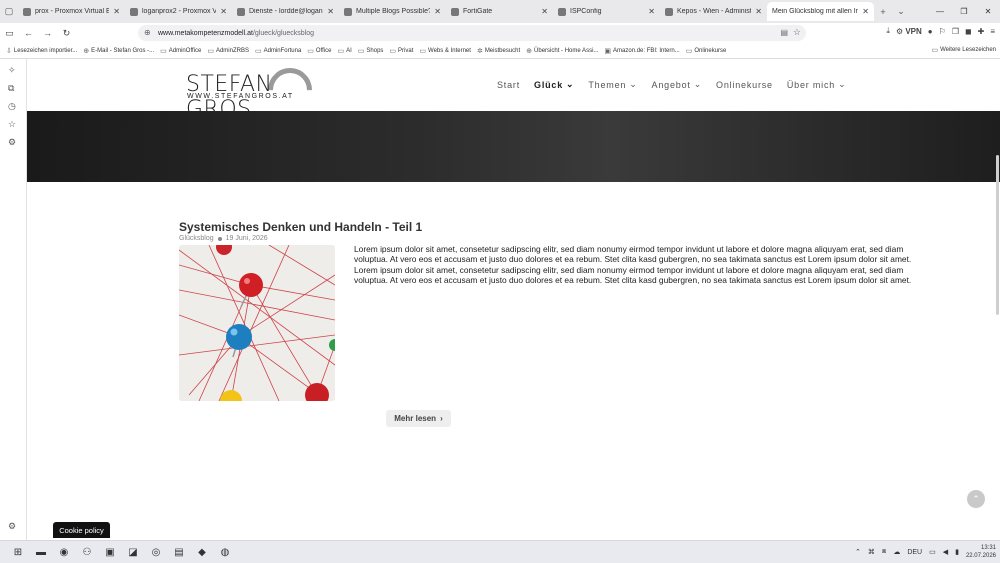 This screenshot has width=1000, height=563. What do you see at coordinates (71, 11) in the screenshot?
I see `tab-1: prox - Proxmox Virtual Envi✕` at bounding box center [71, 11].